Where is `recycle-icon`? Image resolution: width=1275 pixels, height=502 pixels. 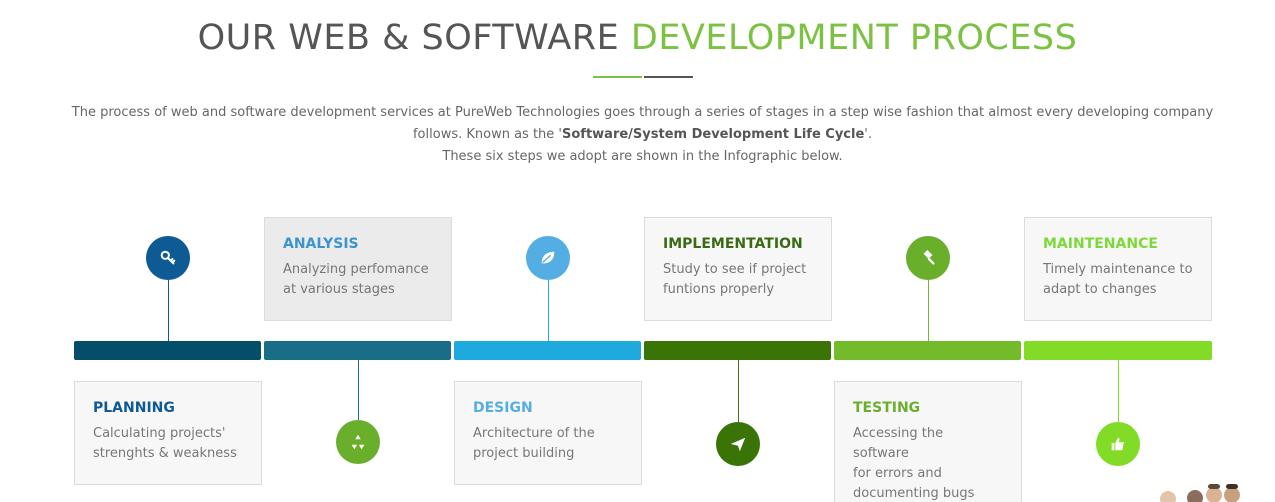
recycle-icon is located at coordinates (358, 442).